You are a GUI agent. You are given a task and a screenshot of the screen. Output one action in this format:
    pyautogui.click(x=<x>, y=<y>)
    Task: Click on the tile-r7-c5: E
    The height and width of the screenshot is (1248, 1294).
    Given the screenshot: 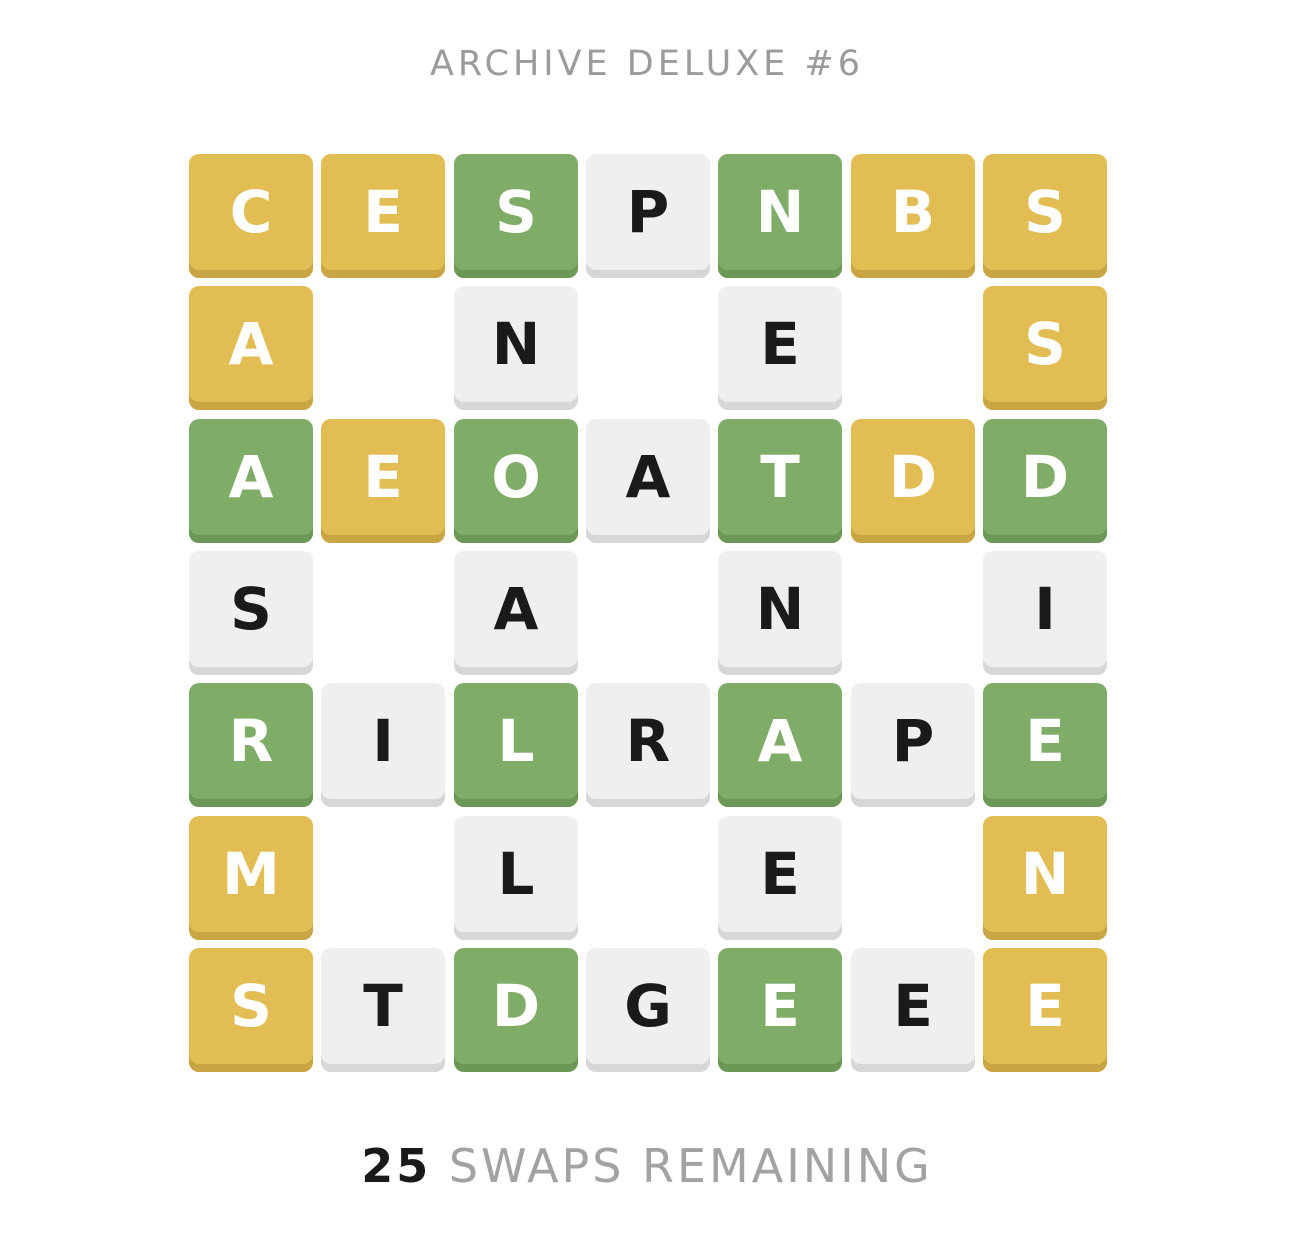 What is the action you would take?
    pyautogui.click(x=780, y=1010)
    